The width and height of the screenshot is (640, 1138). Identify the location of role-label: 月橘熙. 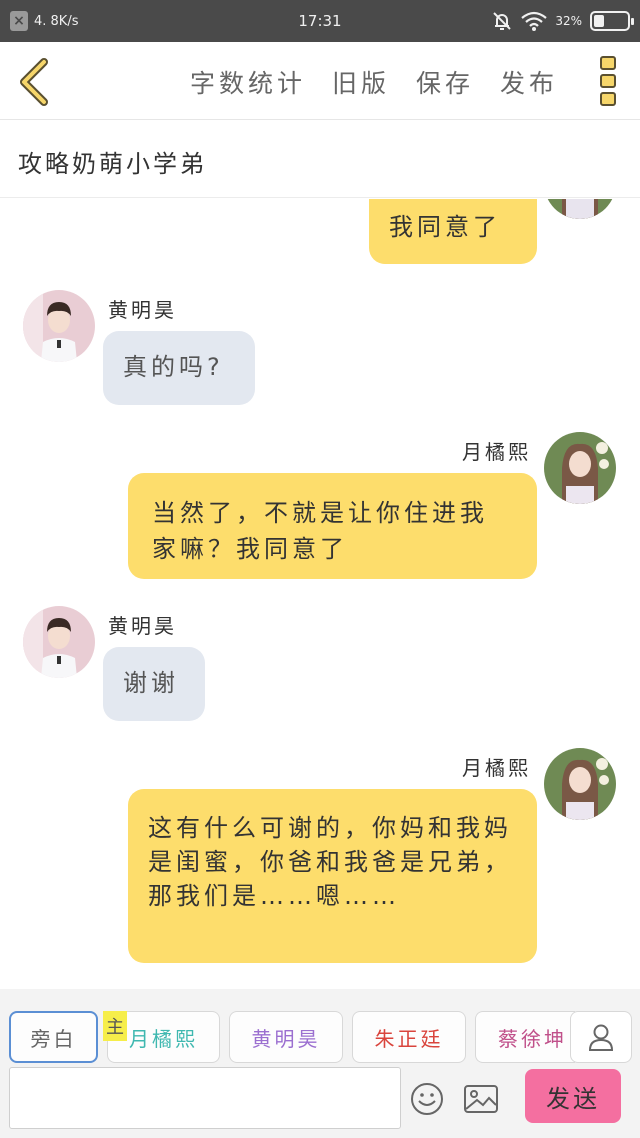
(163, 1038).